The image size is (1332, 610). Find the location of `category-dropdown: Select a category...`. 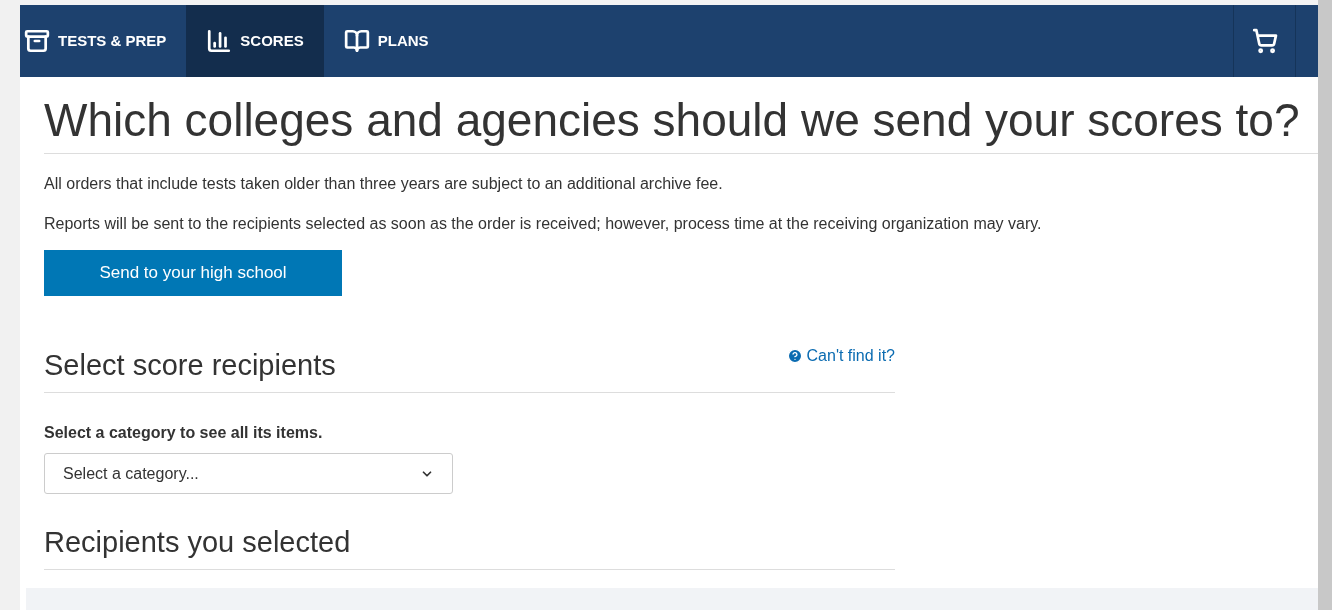

category-dropdown: Select a category... is located at coordinates (248, 473).